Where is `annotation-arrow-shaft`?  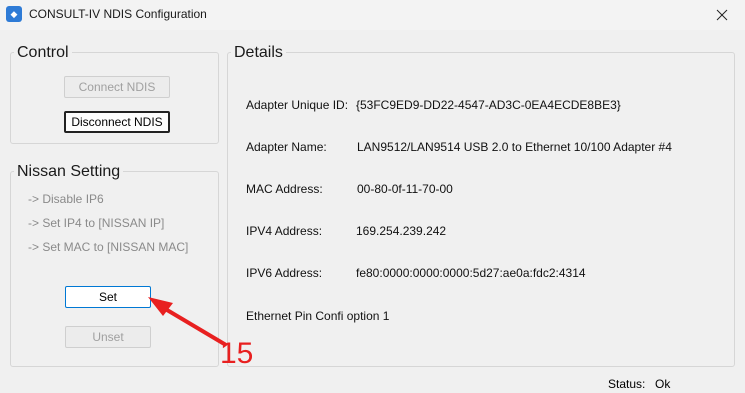
annotation-arrow-shaft is located at coordinates (194, 326).